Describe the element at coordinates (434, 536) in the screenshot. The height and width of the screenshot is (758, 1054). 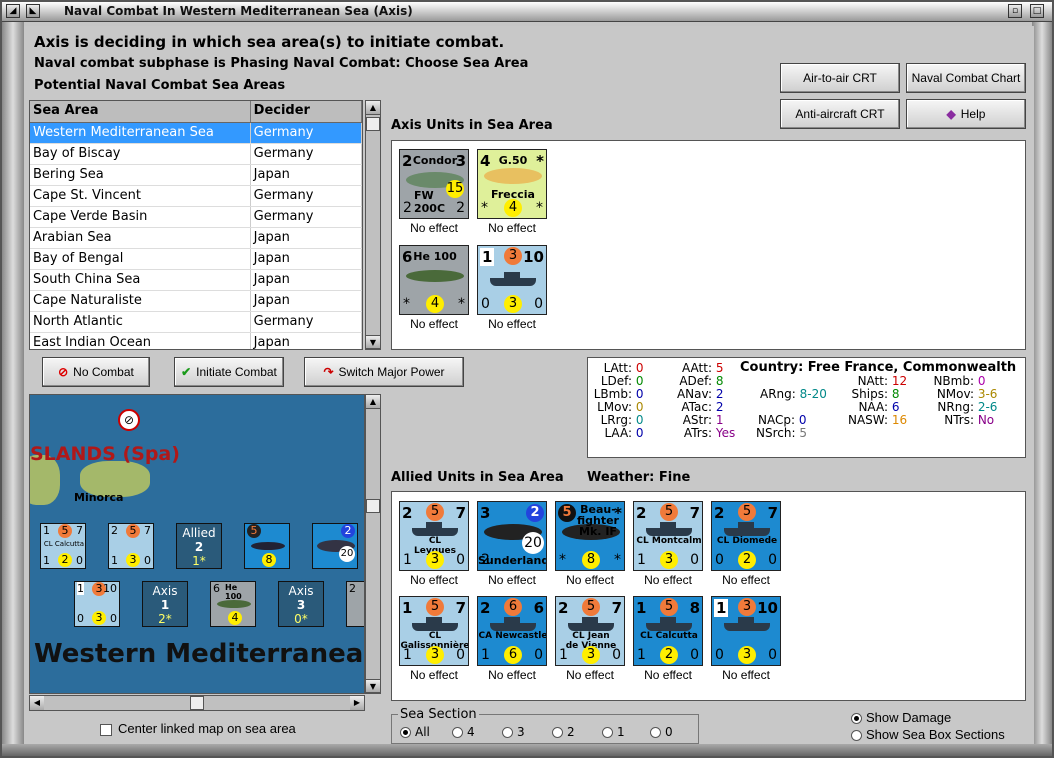
I see `allied-unit-counter: 257CL Leygues130` at that location.